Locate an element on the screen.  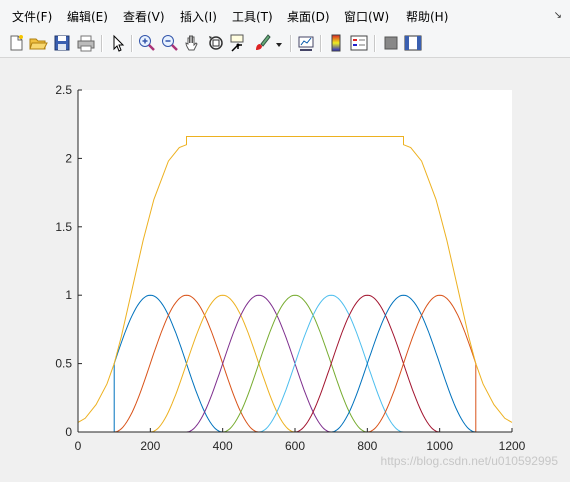
y-tick-label: 2 is located at coordinates (68, 158).